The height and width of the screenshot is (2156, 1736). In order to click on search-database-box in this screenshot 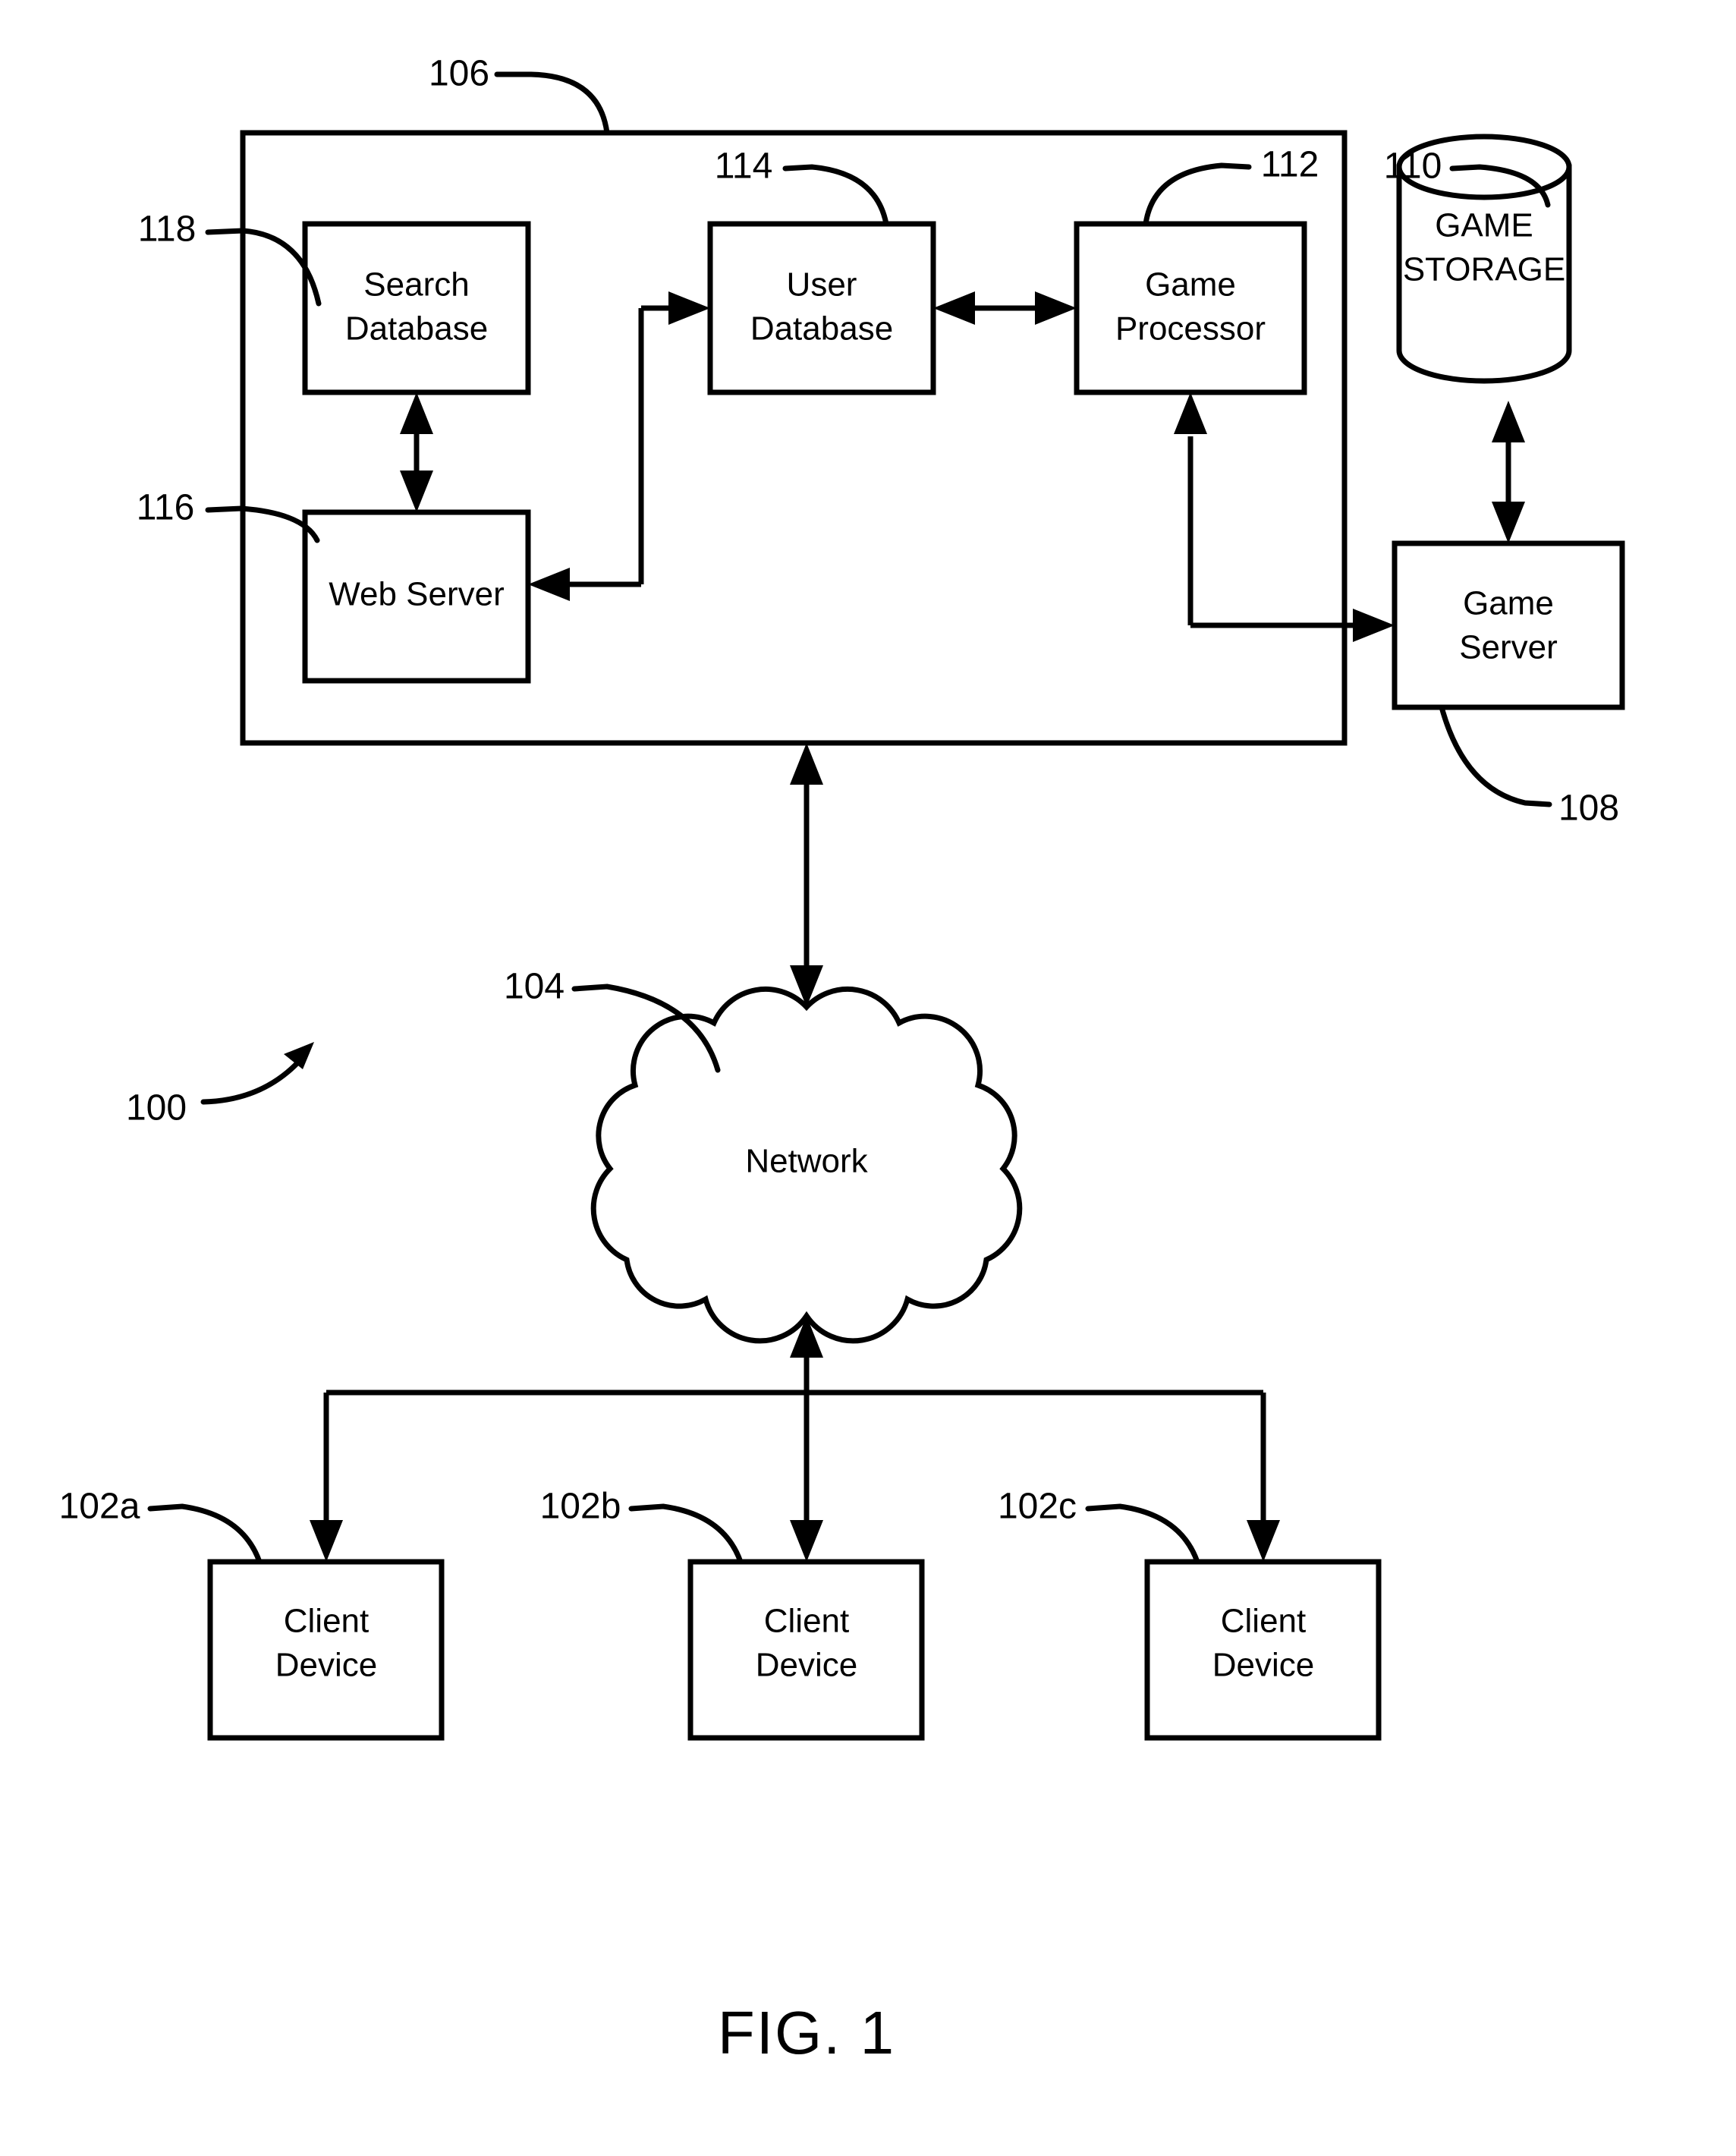, I will do `click(417, 308)`.